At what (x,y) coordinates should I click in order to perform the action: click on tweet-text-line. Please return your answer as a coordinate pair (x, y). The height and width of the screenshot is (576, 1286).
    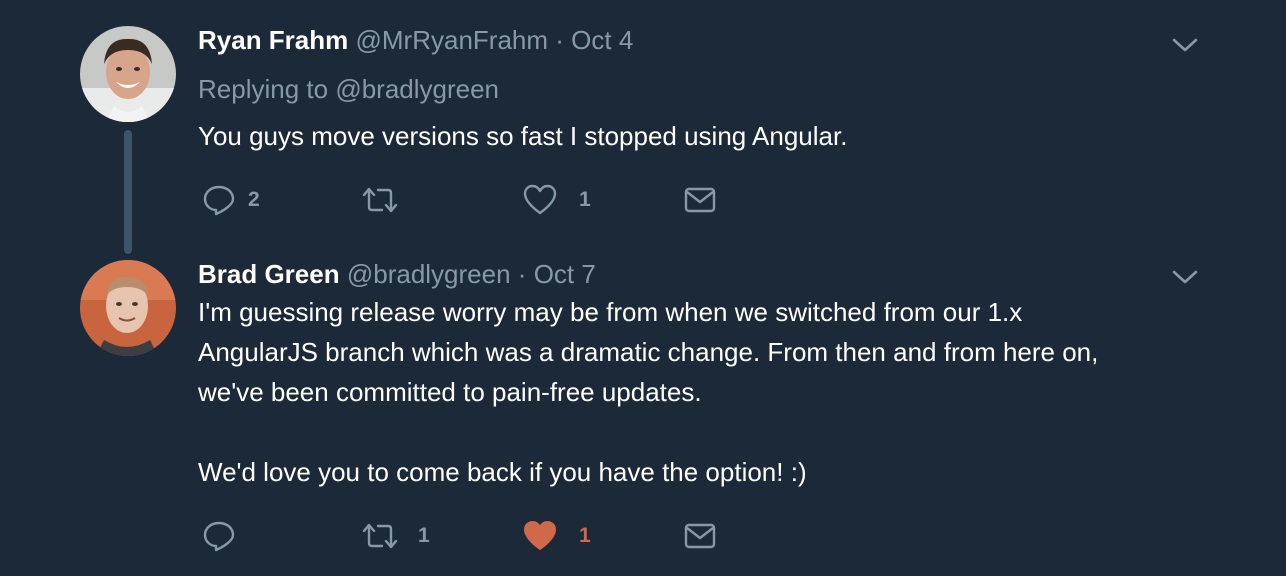
    Looking at the image, I should click on (648, 432).